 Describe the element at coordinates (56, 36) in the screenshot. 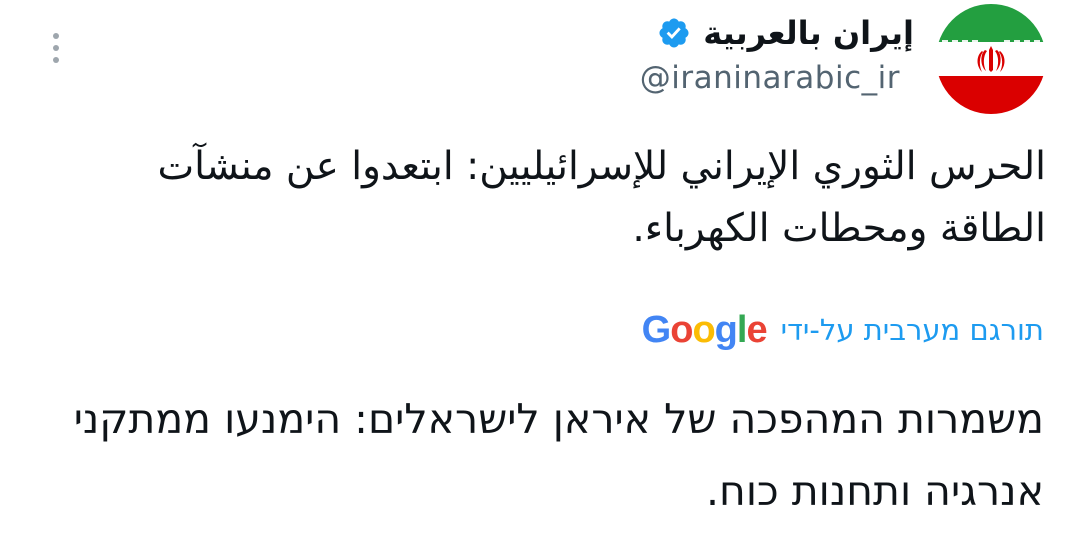

I see `more-vertical-icon` at that location.